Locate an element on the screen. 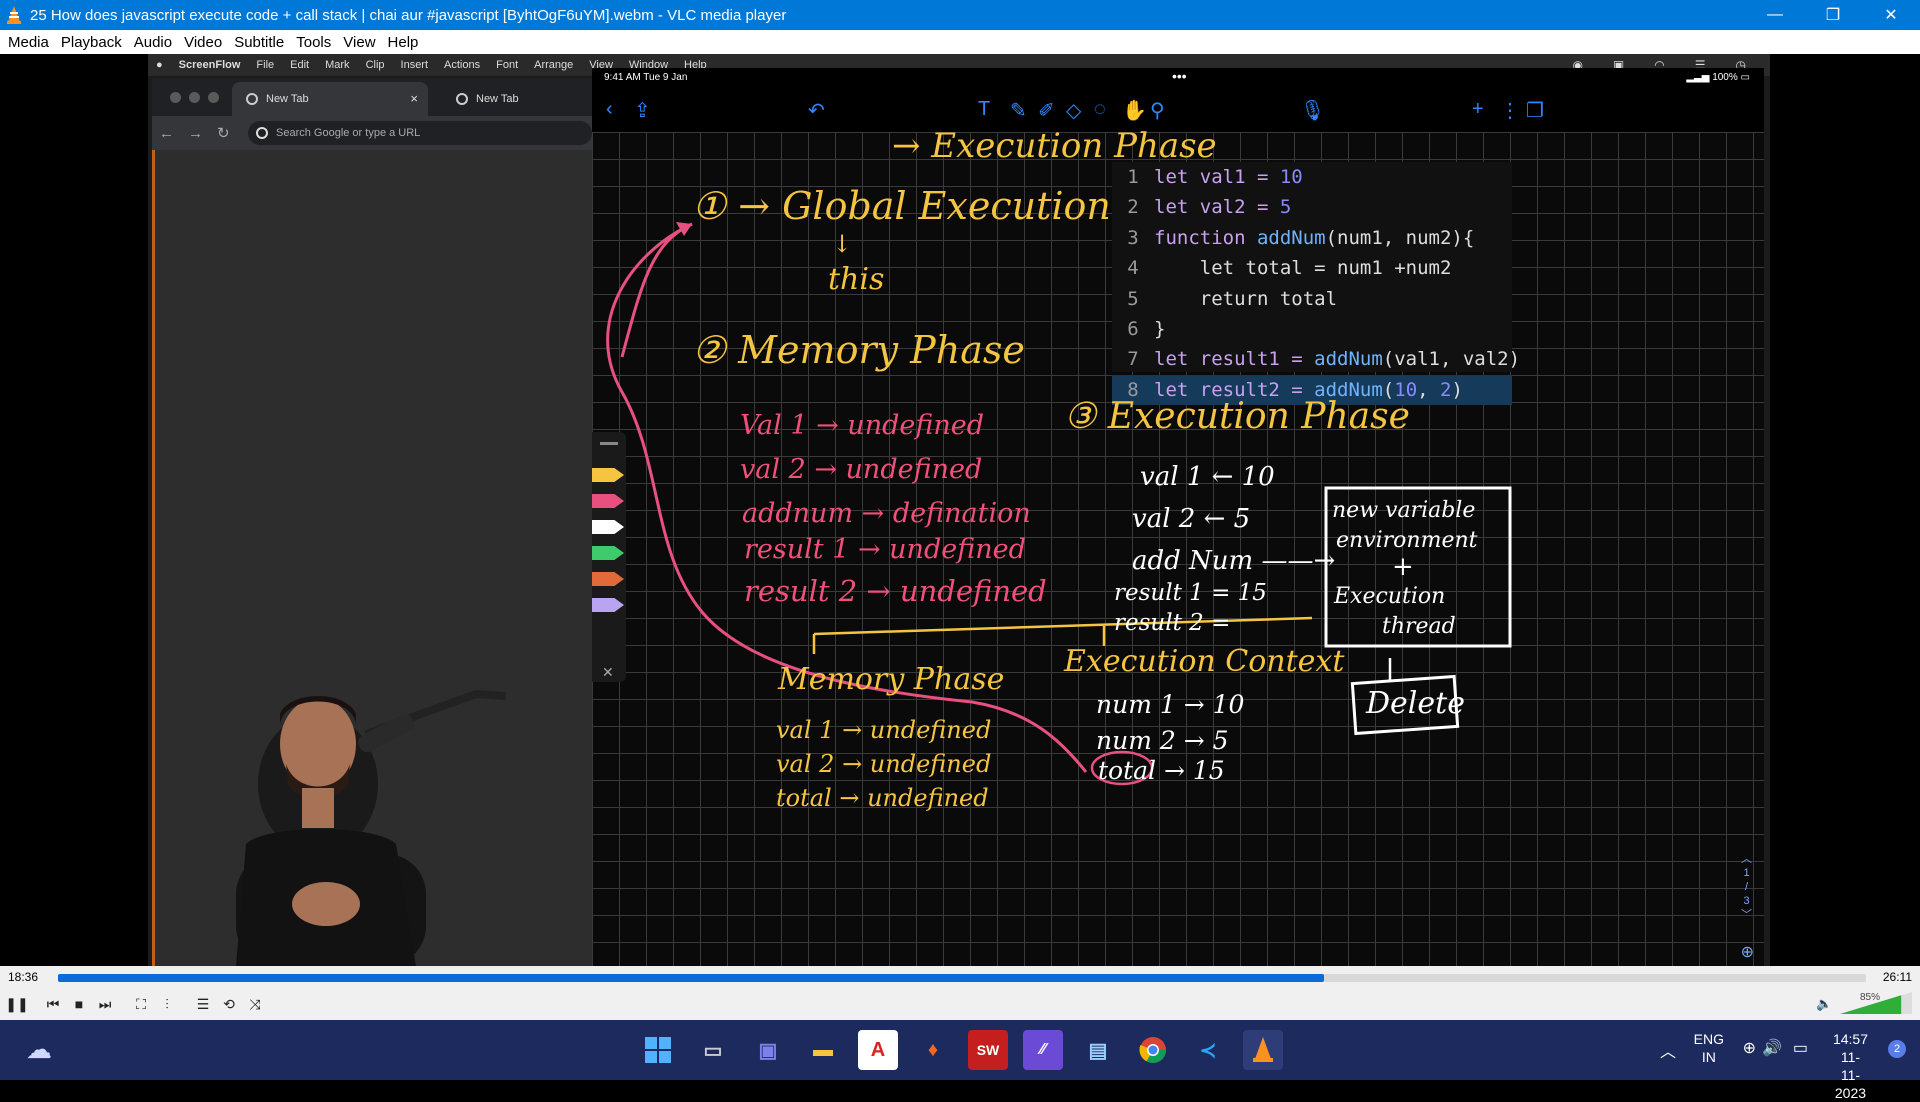 The height and width of the screenshot is (1102, 1920). battery-level: 100% is located at coordinates (1725, 77).